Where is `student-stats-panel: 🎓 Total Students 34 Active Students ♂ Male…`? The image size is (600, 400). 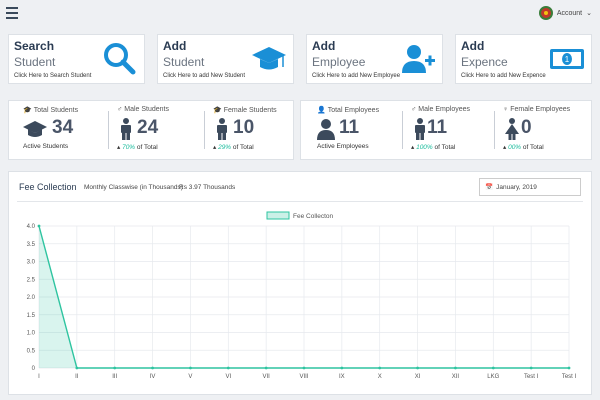
student-stats-panel: 🎓 Total Students 34 Active Students ♂ Male… is located at coordinates (151, 130).